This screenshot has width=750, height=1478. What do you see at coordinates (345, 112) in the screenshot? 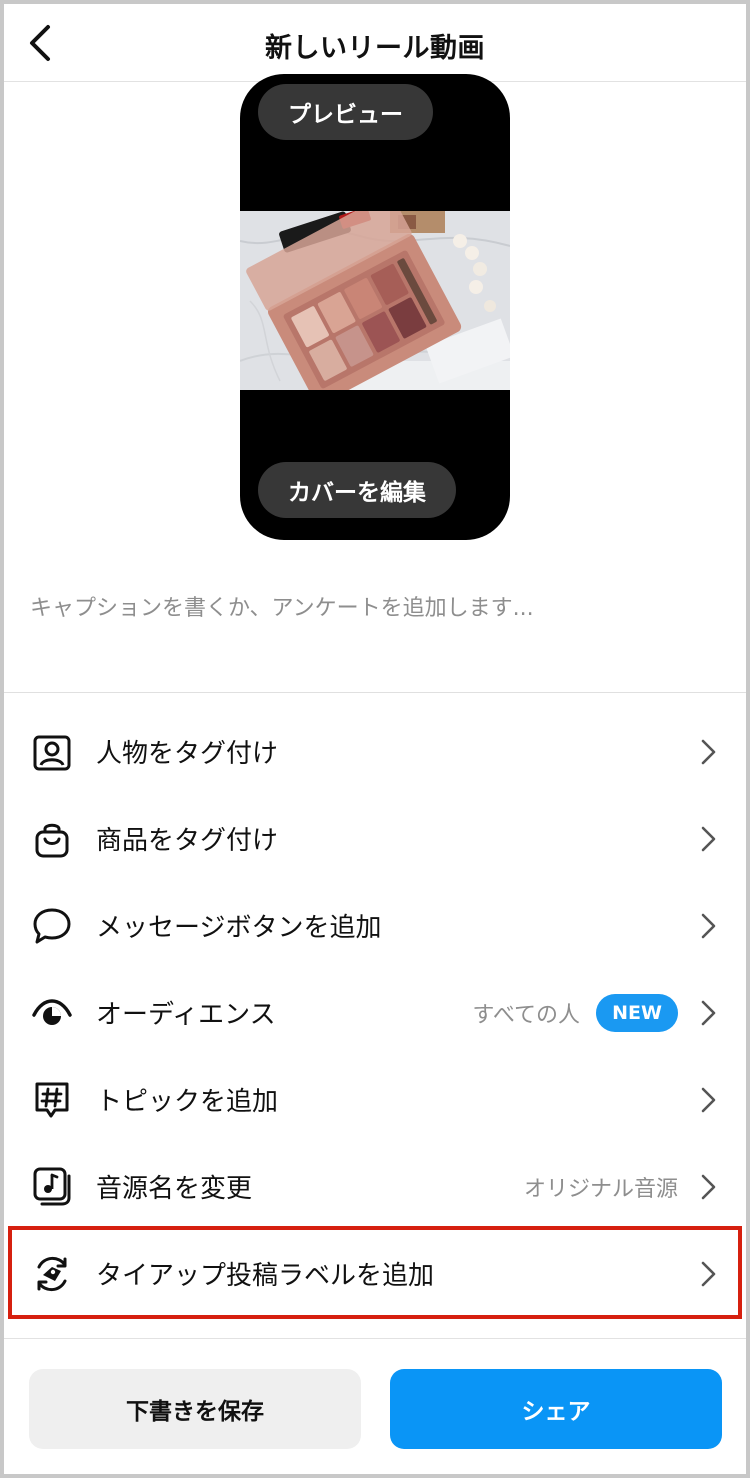
I see `preview-button: プレビュー` at bounding box center [345, 112].